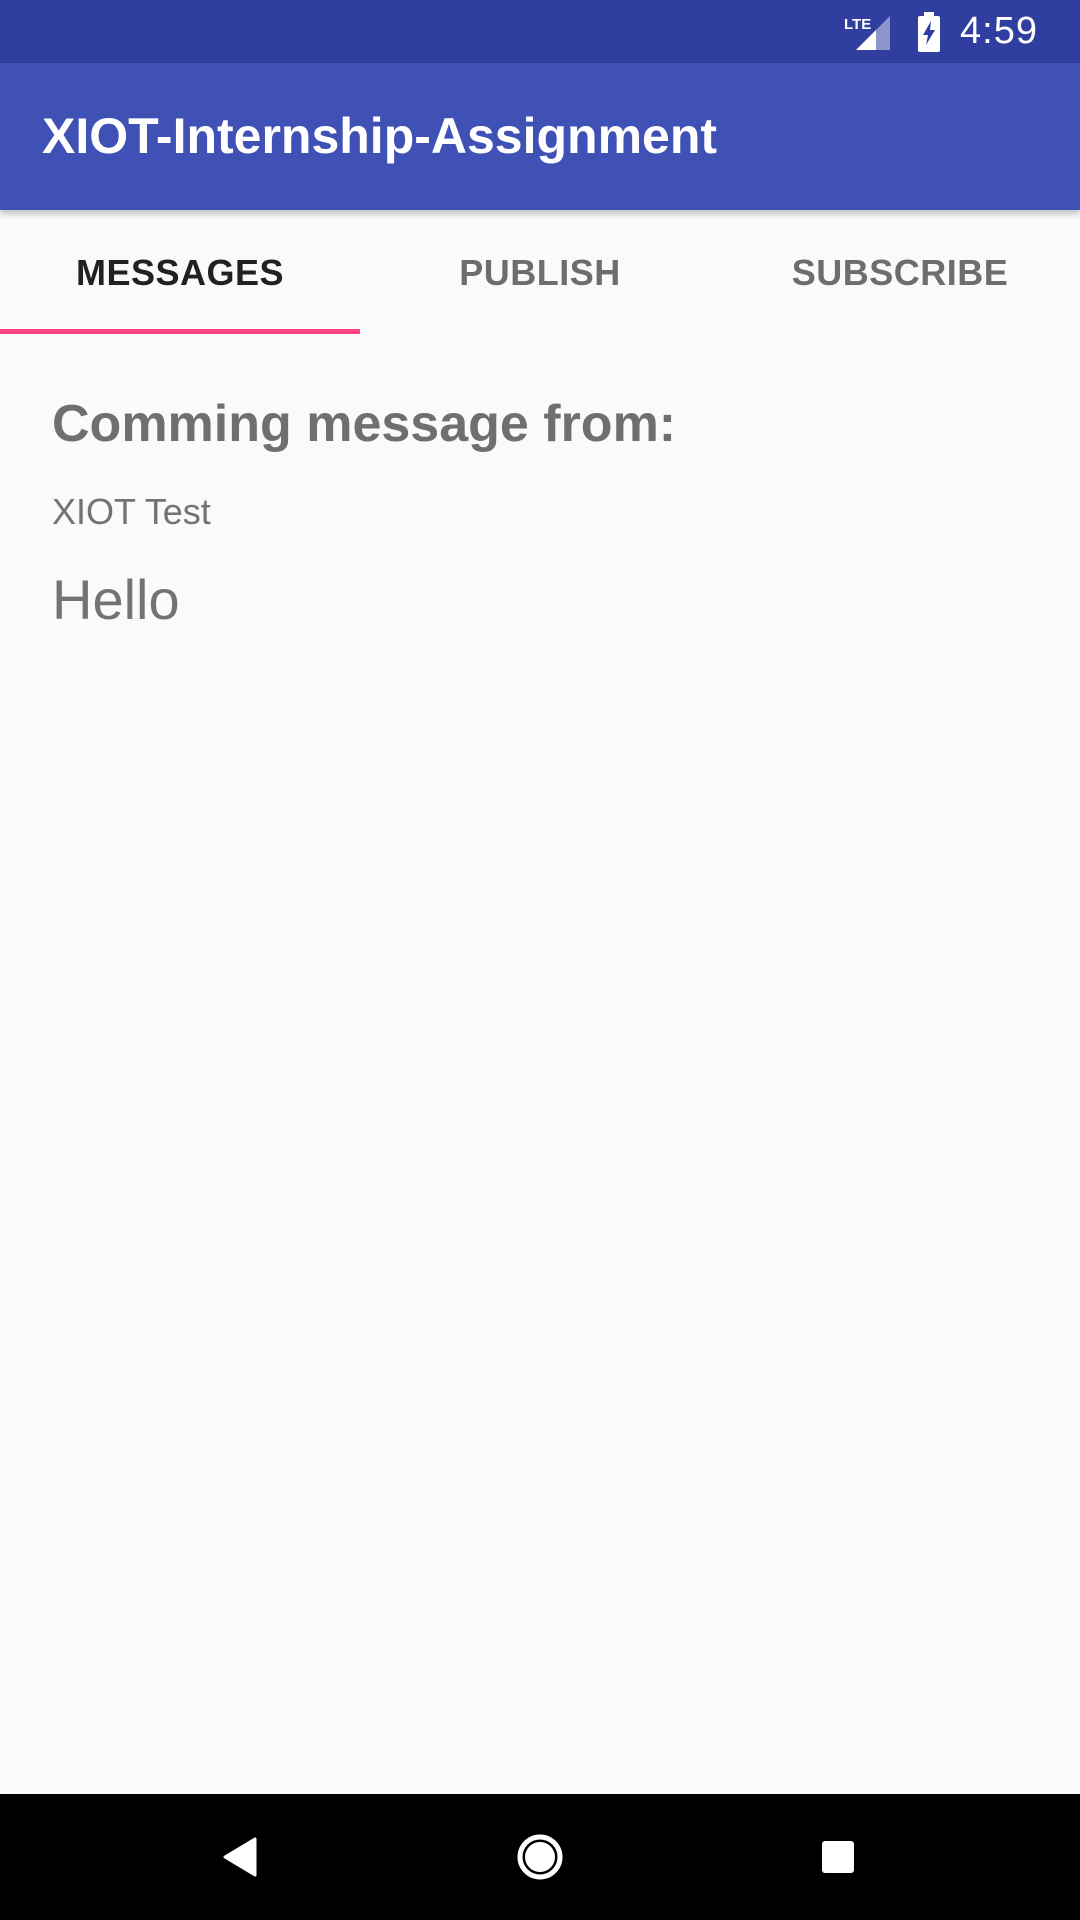 Image resolution: width=1080 pixels, height=1920 pixels. I want to click on message-heading: Comming message from:, so click(364, 424).